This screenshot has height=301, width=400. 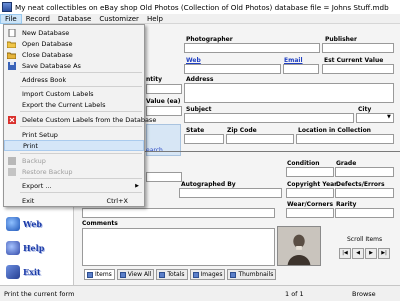 What do you see at coordinates (207, 274) in the screenshot?
I see `tab-images: Images` at bounding box center [207, 274].